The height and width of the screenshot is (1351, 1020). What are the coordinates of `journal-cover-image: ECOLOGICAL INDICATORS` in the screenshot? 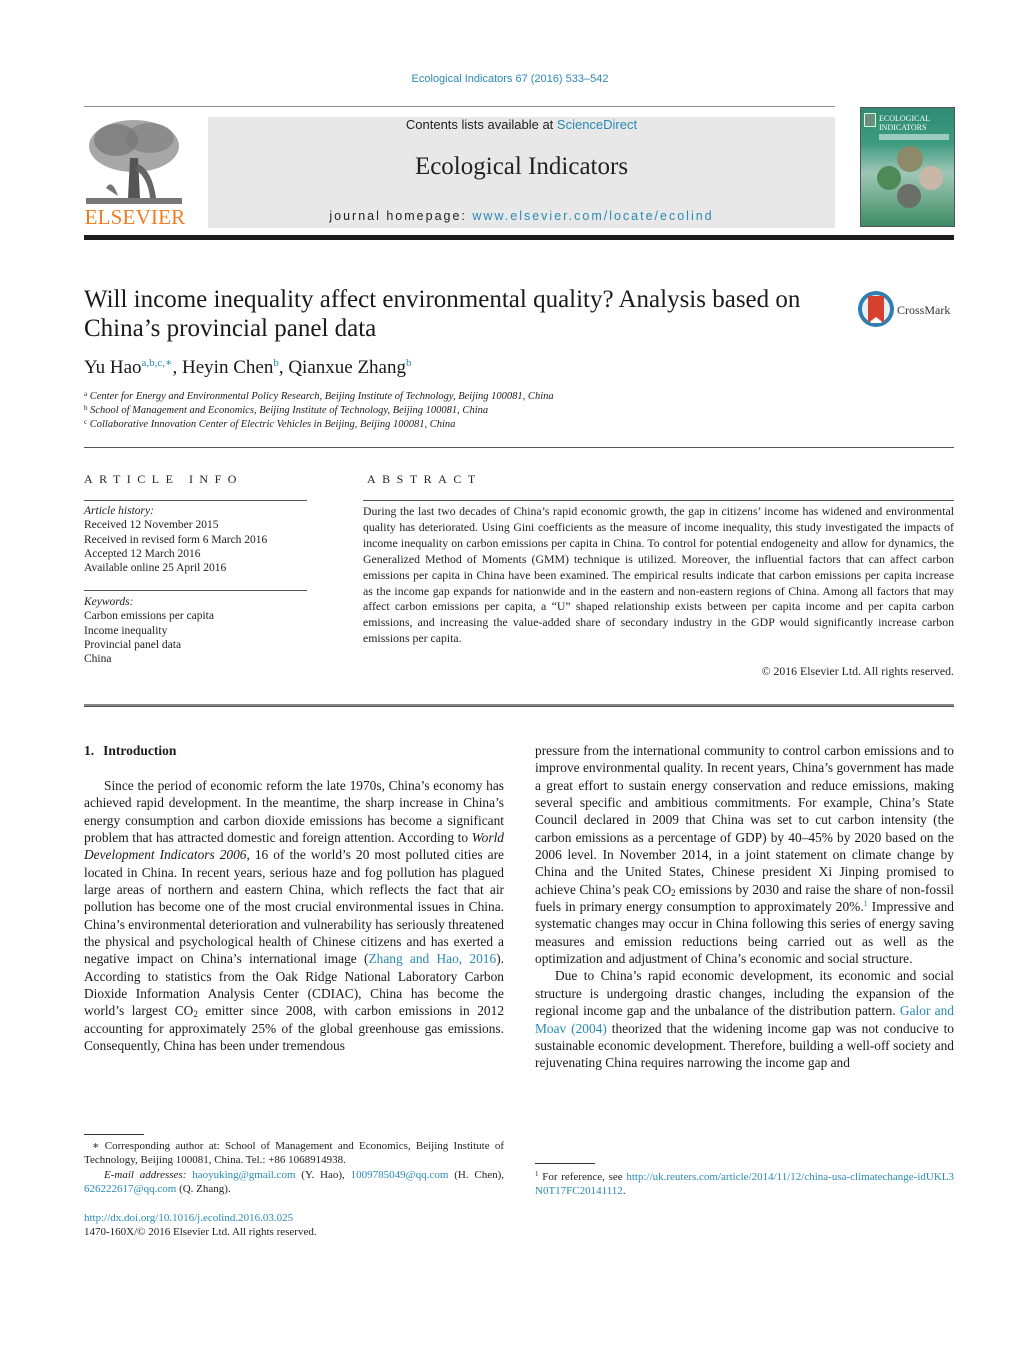 It's located at (907, 167).